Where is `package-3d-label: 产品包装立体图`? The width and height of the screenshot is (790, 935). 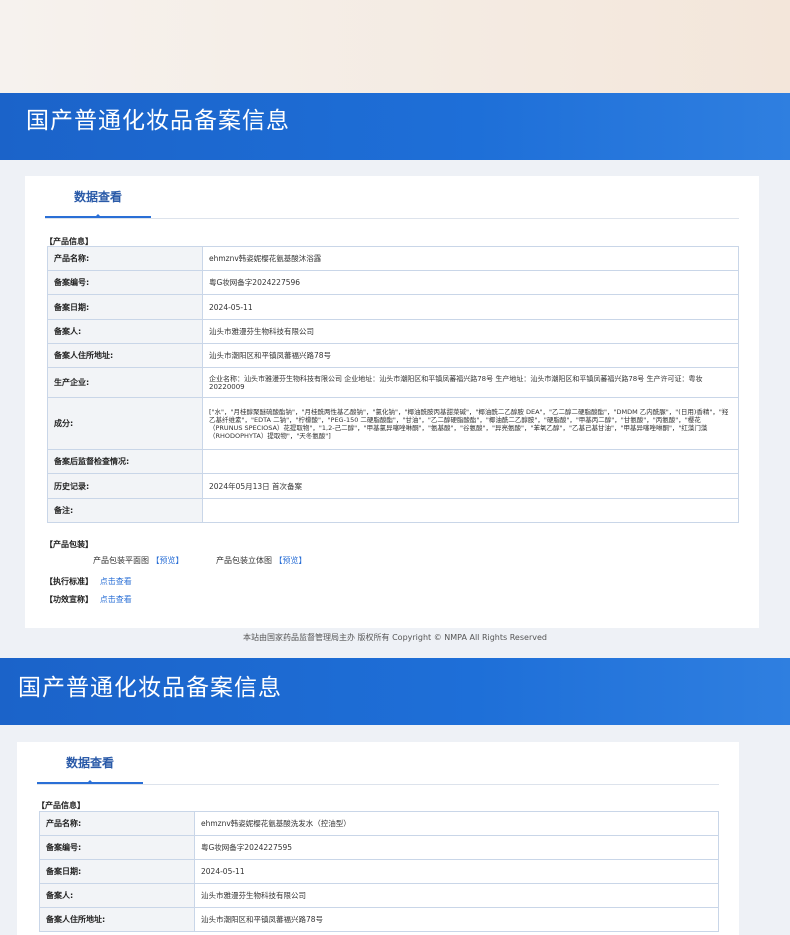
package-3d-label: 产品包装立体图 is located at coordinates (244, 560).